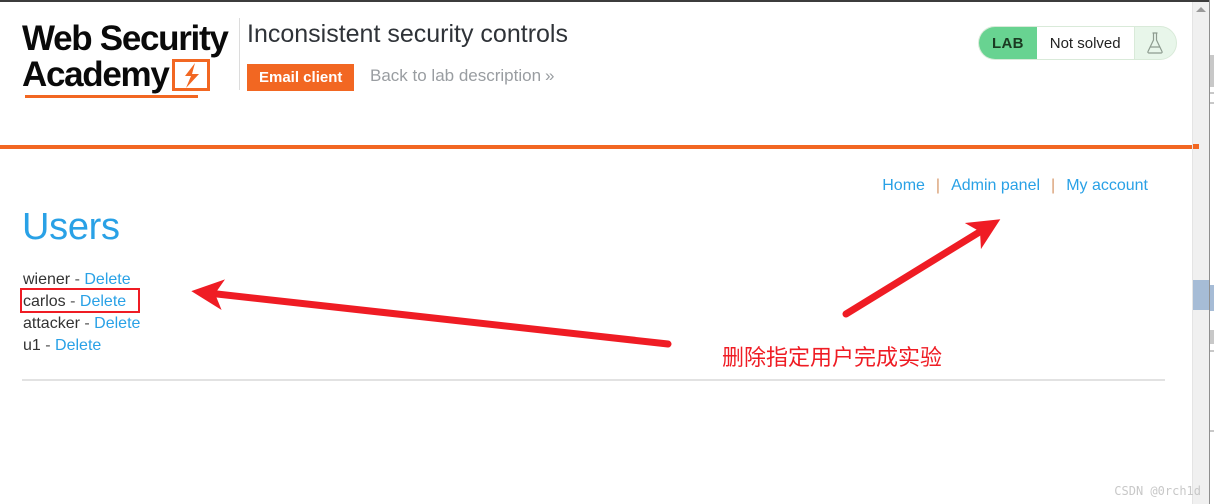  Describe the element at coordinates (1107, 185) in the screenshot. I see `nav-link-my-account: My account` at that location.